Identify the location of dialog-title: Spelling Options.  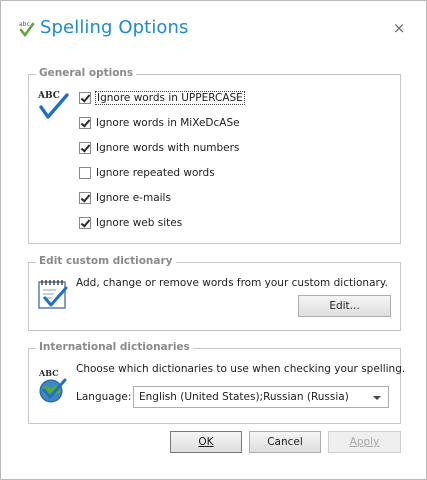
(114, 27).